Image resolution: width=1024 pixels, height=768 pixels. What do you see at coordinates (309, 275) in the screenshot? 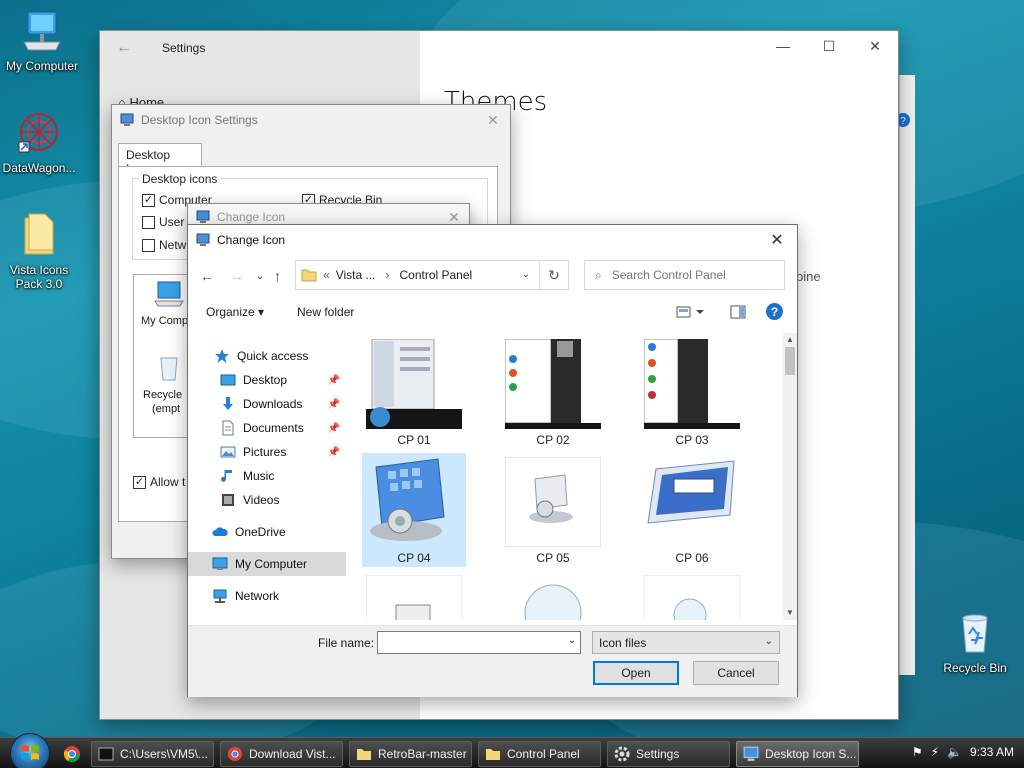
I see `folder-icon` at bounding box center [309, 275].